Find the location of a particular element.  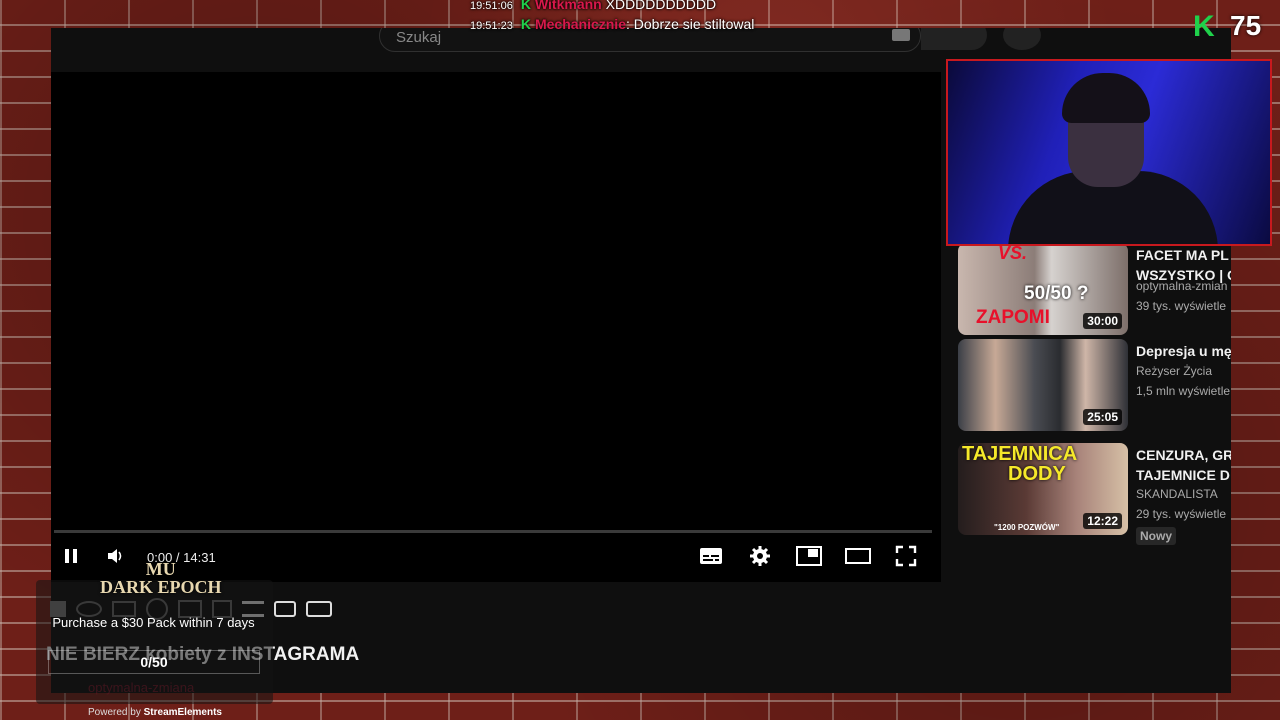

chat-text: XDDDDDDDDDD is located at coordinates (661, 6).